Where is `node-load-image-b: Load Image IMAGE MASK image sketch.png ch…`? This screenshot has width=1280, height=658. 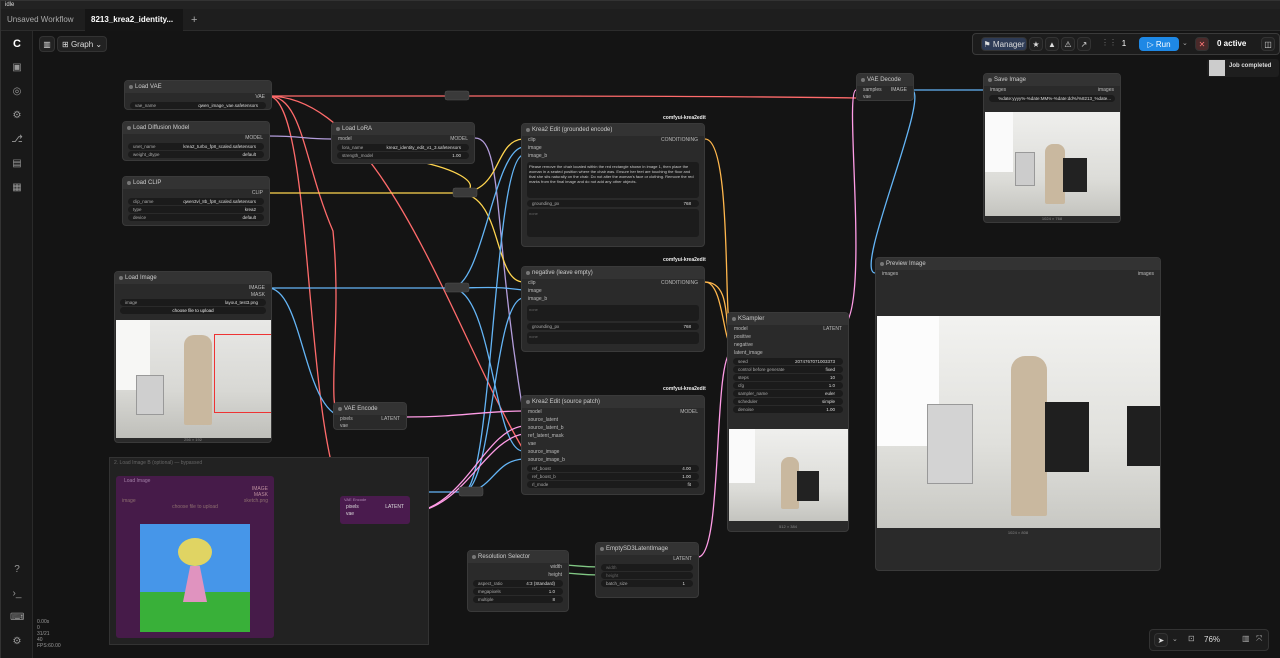 node-load-image-b: Load Image IMAGE MASK image sketch.png ch… is located at coordinates (195, 557).